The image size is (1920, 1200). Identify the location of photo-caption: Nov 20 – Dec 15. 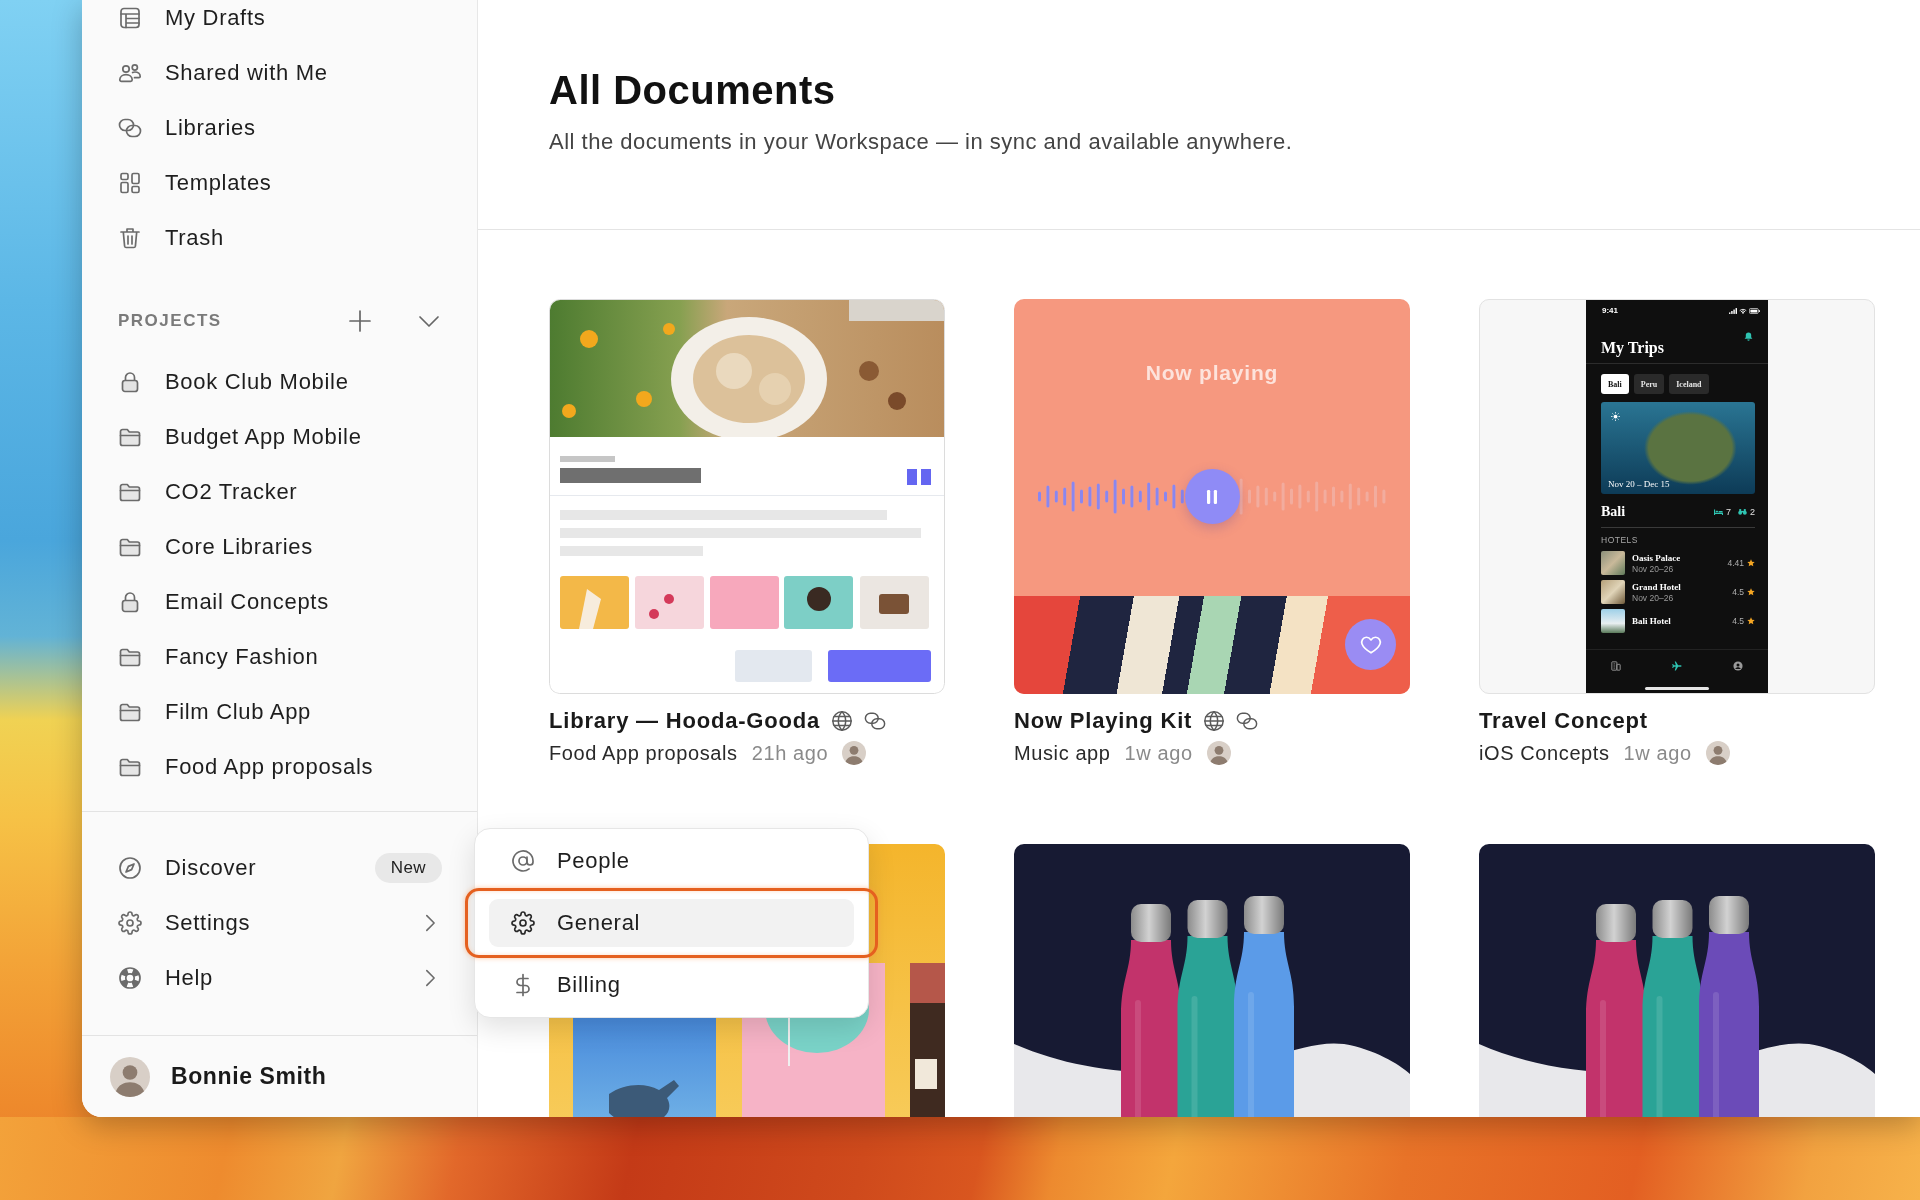
(1639, 484).